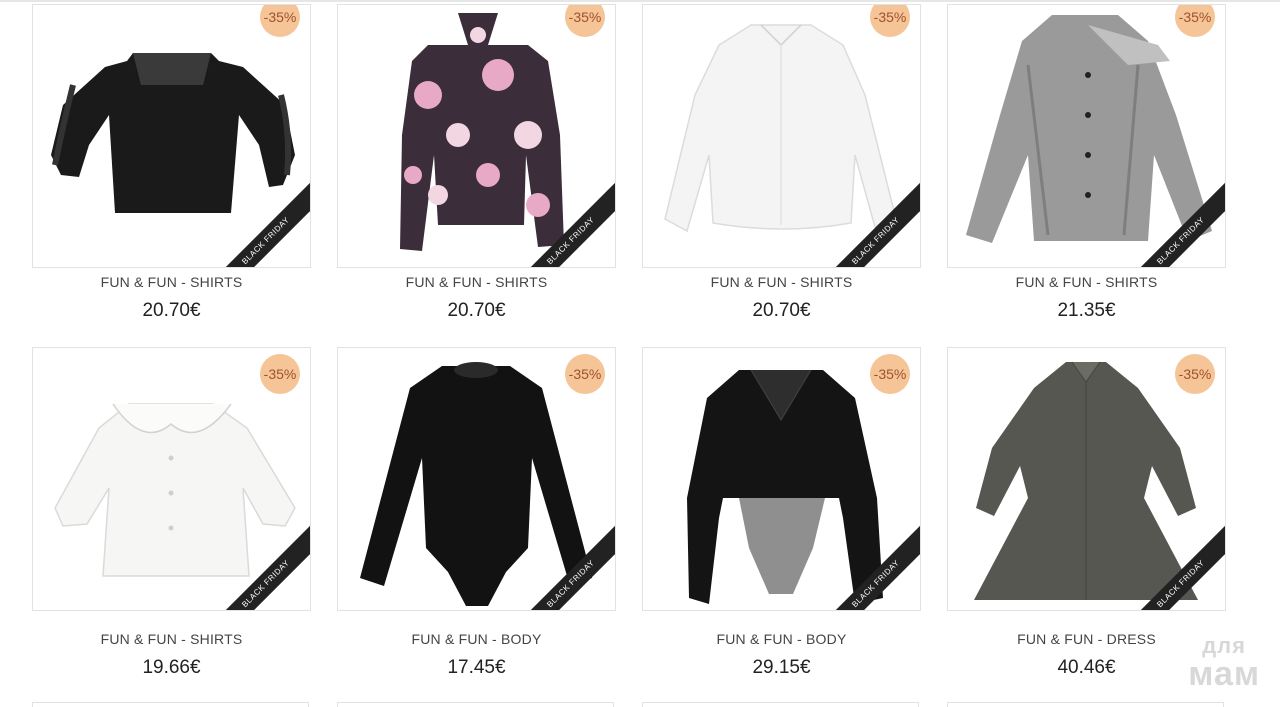 This screenshot has height=707, width=1280. Describe the element at coordinates (1086, 639) in the screenshot. I see `product-title: FUN & FUN - DRESS` at that location.